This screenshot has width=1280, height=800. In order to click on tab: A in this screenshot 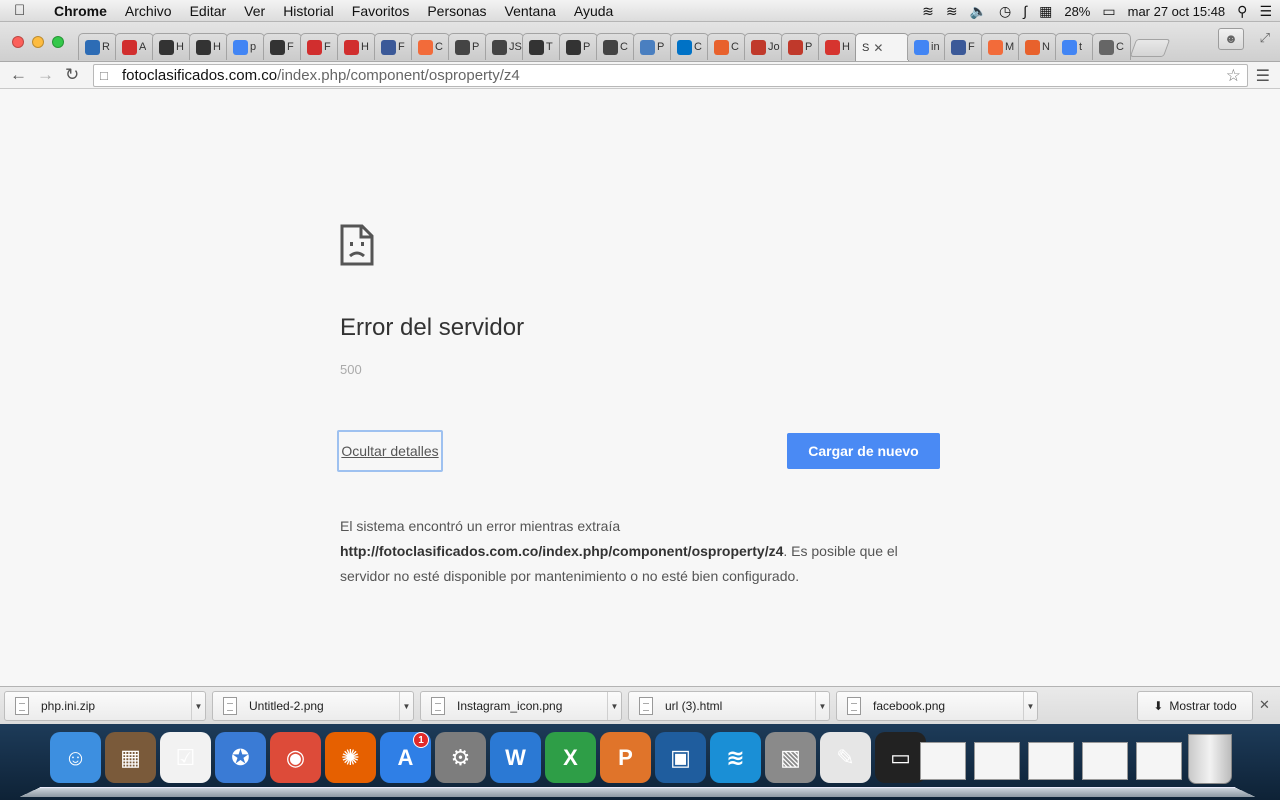, I will do `click(134, 46)`.